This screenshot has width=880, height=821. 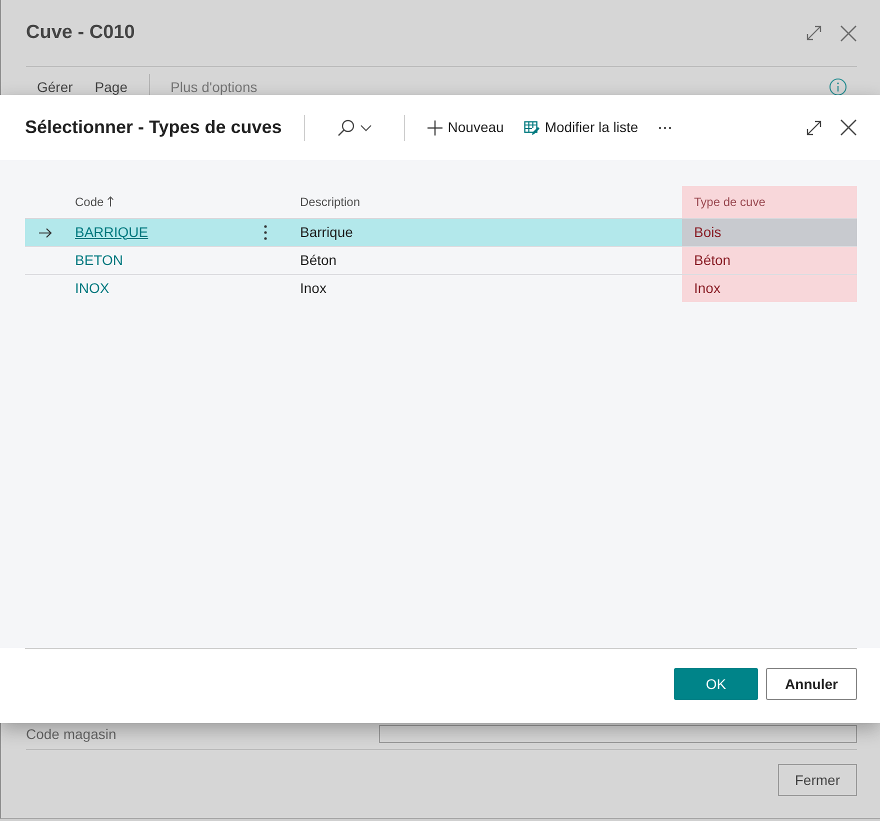 What do you see at coordinates (153, 127) in the screenshot?
I see `dialog-title: Sélectionner - Types de cuves` at bounding box center [153, 127].